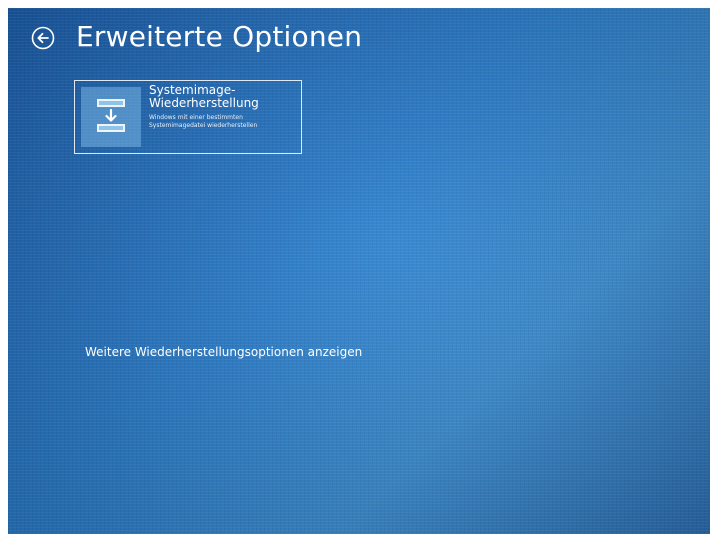  What do you see at coordinates (203, 125) in the screenshot?
I see `tile-description-line2: Systemimagedatei wiederherstellen` at bounding box center [203, 125].